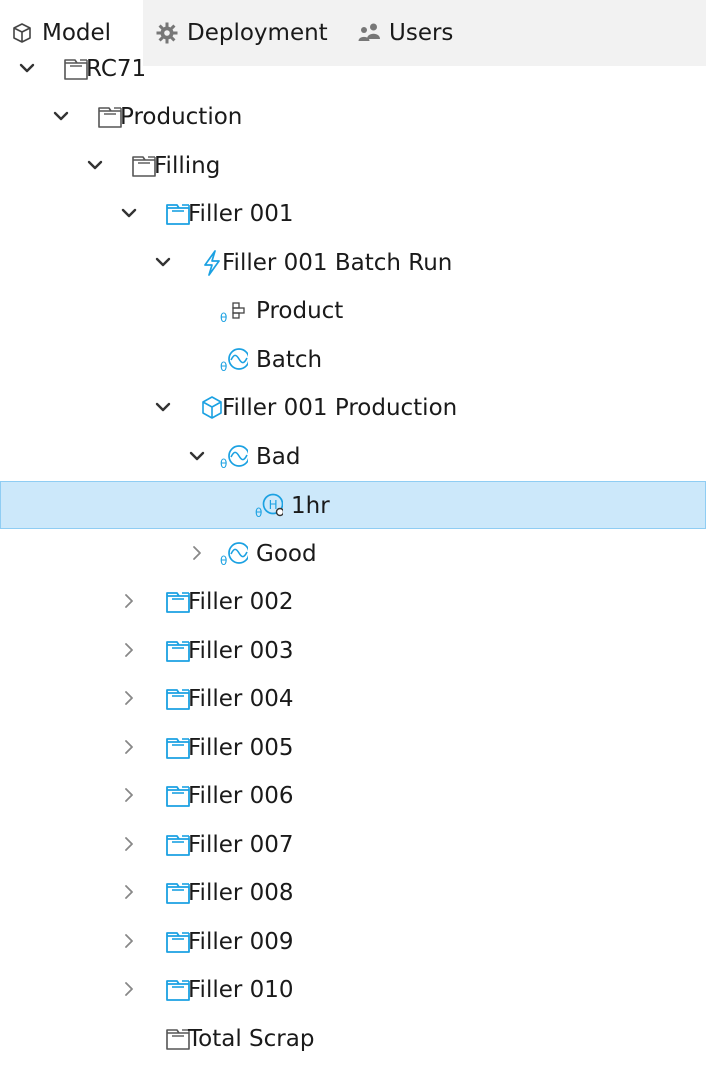 This screenshot has width=706, height=1090. I want to click on tree-row: Filler 009, so click(353, 942).